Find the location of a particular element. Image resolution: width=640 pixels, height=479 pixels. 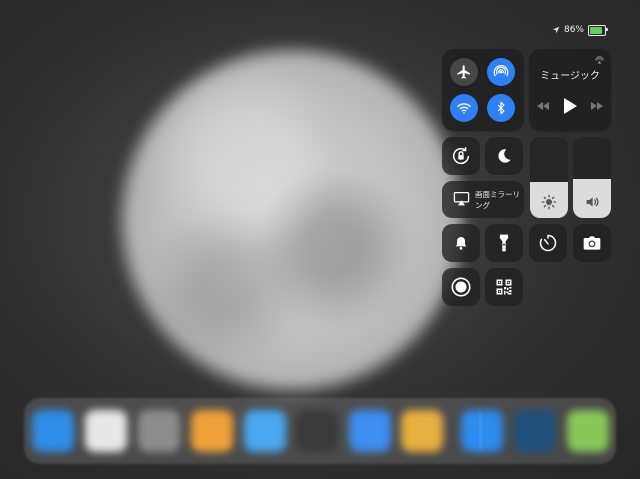

music-title: ミュージック is located at coordinates (570, 76).